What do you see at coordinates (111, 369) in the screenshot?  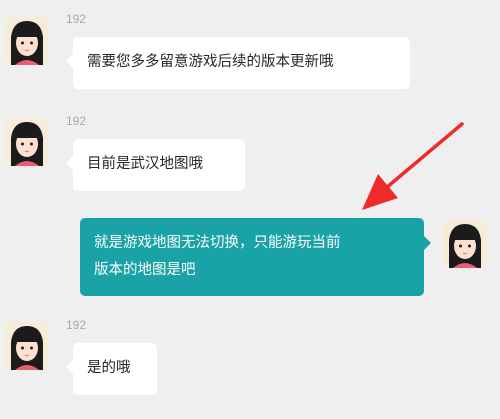 I see `message-bubble-incoming: 是的哦` at bounding box center [111, 369].